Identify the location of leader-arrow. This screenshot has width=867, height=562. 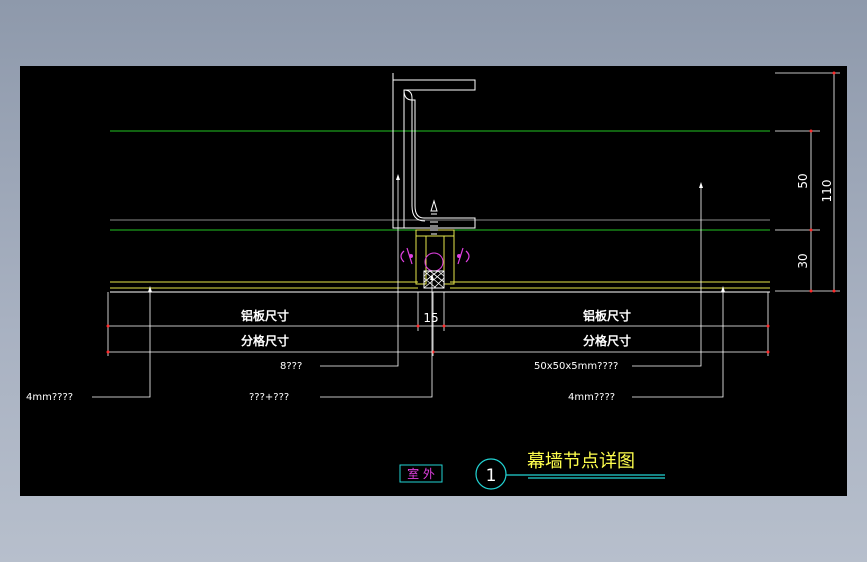
(436, 233).